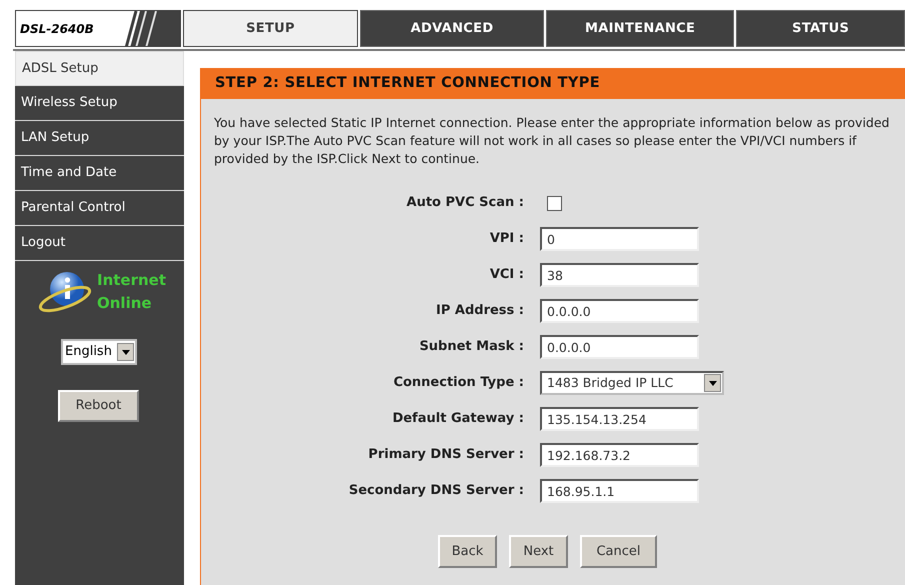  Describe the element at coordinates (632, 383) in the screenshot. I see `connection-type-select: 1483 Bridged IP LLC` at that location.